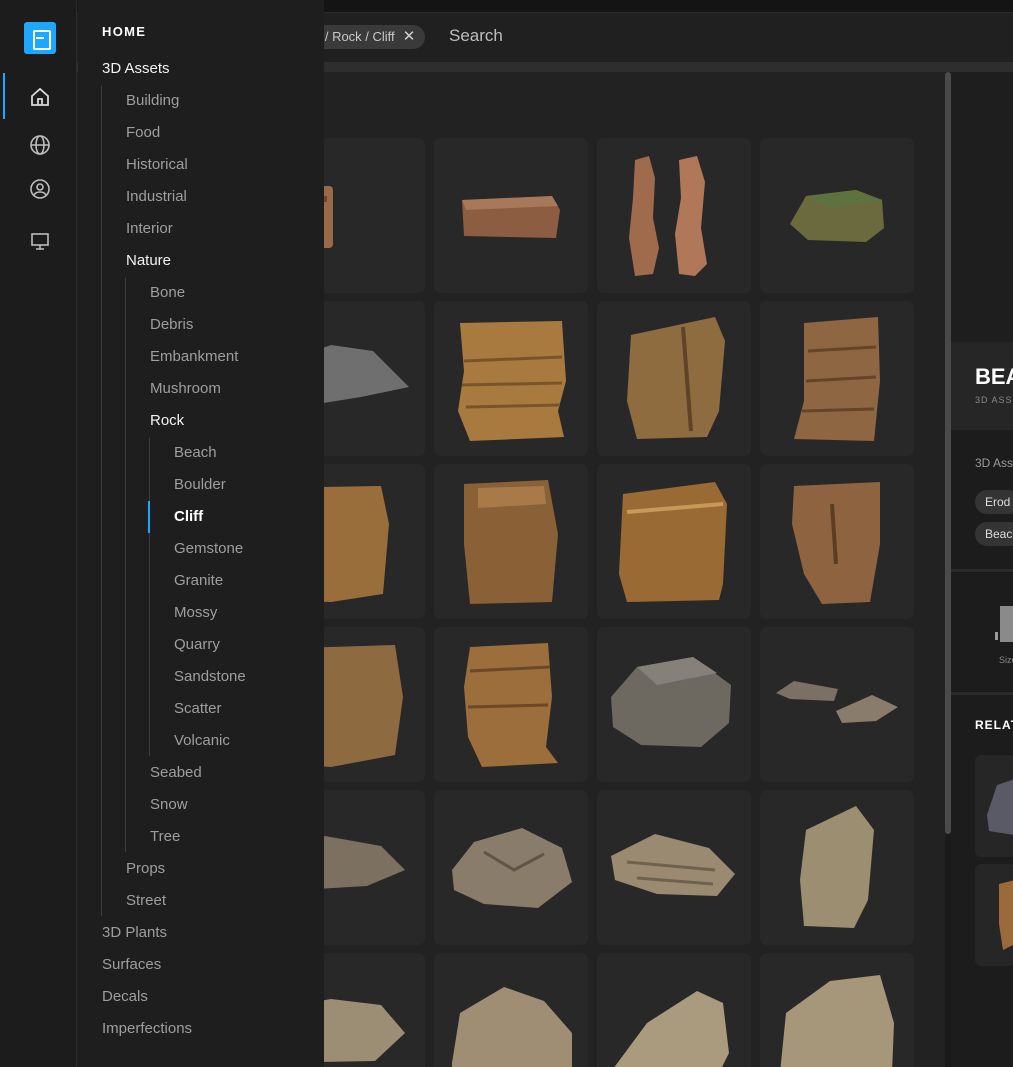  I want to click on breadcrumb-chip-label: e / Rock / Cliff, so click(354, 36).